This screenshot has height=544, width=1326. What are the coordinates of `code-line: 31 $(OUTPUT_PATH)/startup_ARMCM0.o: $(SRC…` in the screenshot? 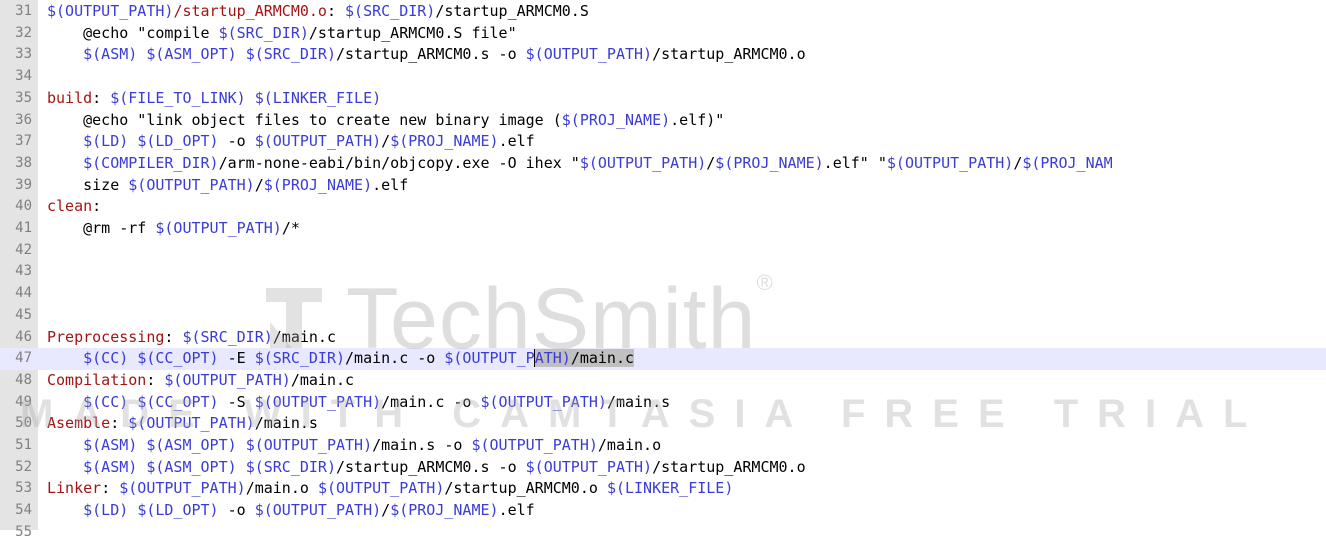 It's located at (663, 12).